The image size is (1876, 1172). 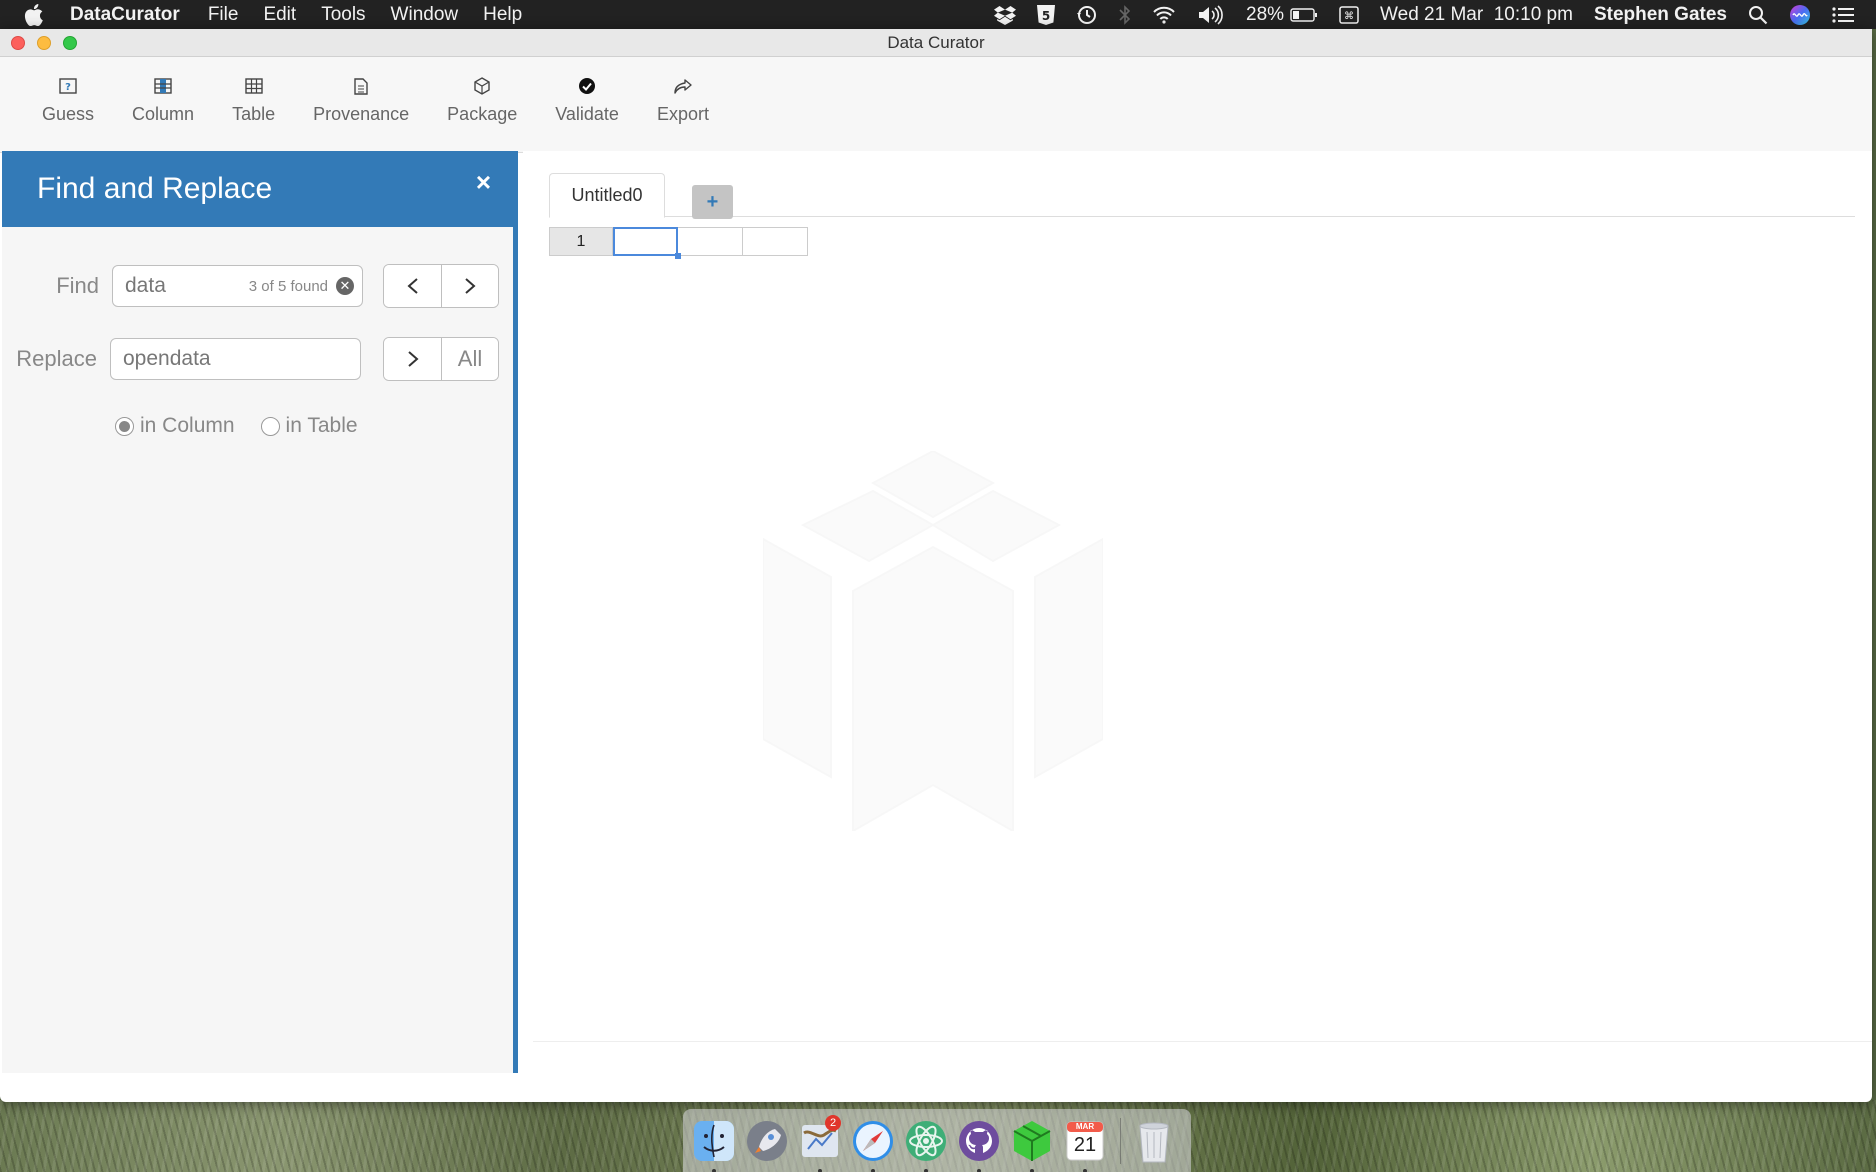 What do you see at coordinates (70, 43) in the screenshot?
I see `window-zoom-button` at bounding box center [70, 43].